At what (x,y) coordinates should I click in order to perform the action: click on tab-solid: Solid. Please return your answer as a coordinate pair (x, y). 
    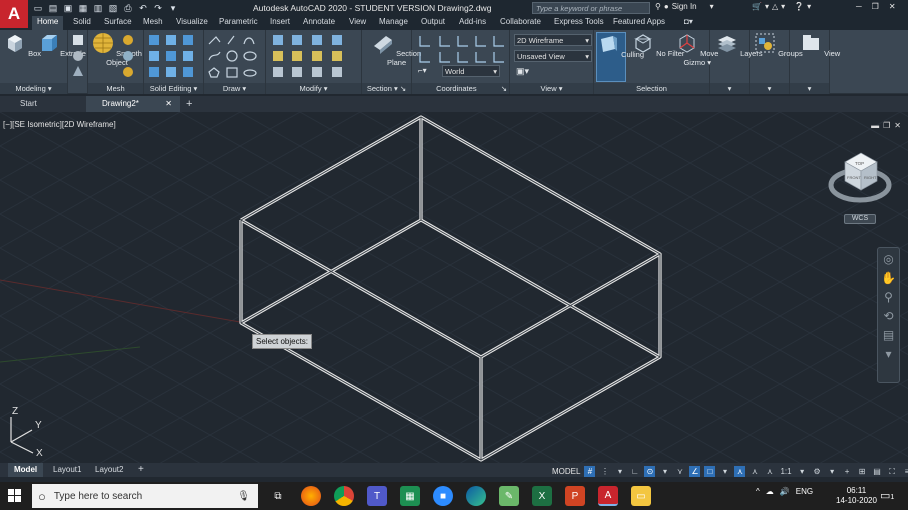
    Looking at the image, I should click on (82, 21).